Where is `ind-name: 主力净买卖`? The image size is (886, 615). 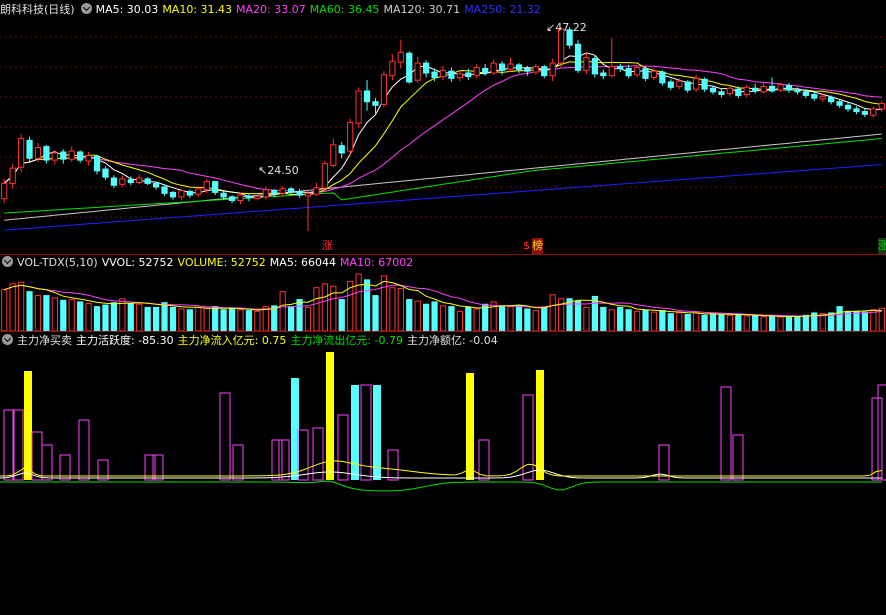 ind-name: 主力净买卖 is located at coordinates (44, 340).